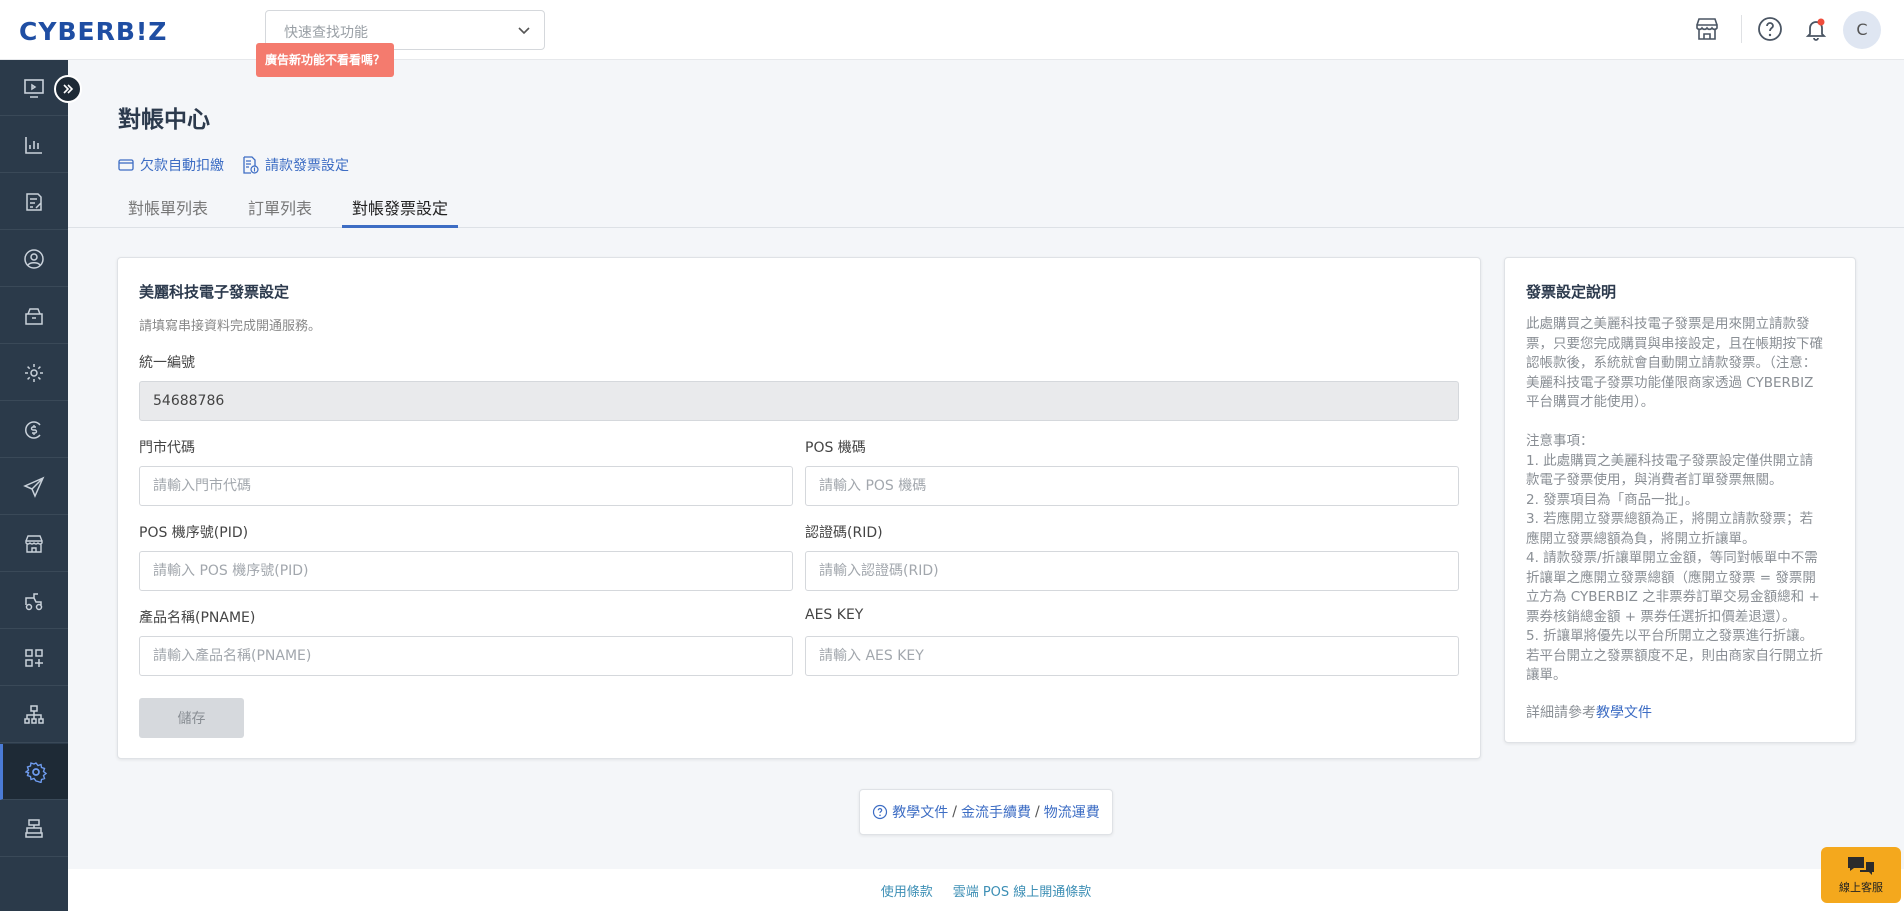 The image size is (1904, 911). I want to click on help-link-shipping-fees: 物流運費, so click(1072, 812).